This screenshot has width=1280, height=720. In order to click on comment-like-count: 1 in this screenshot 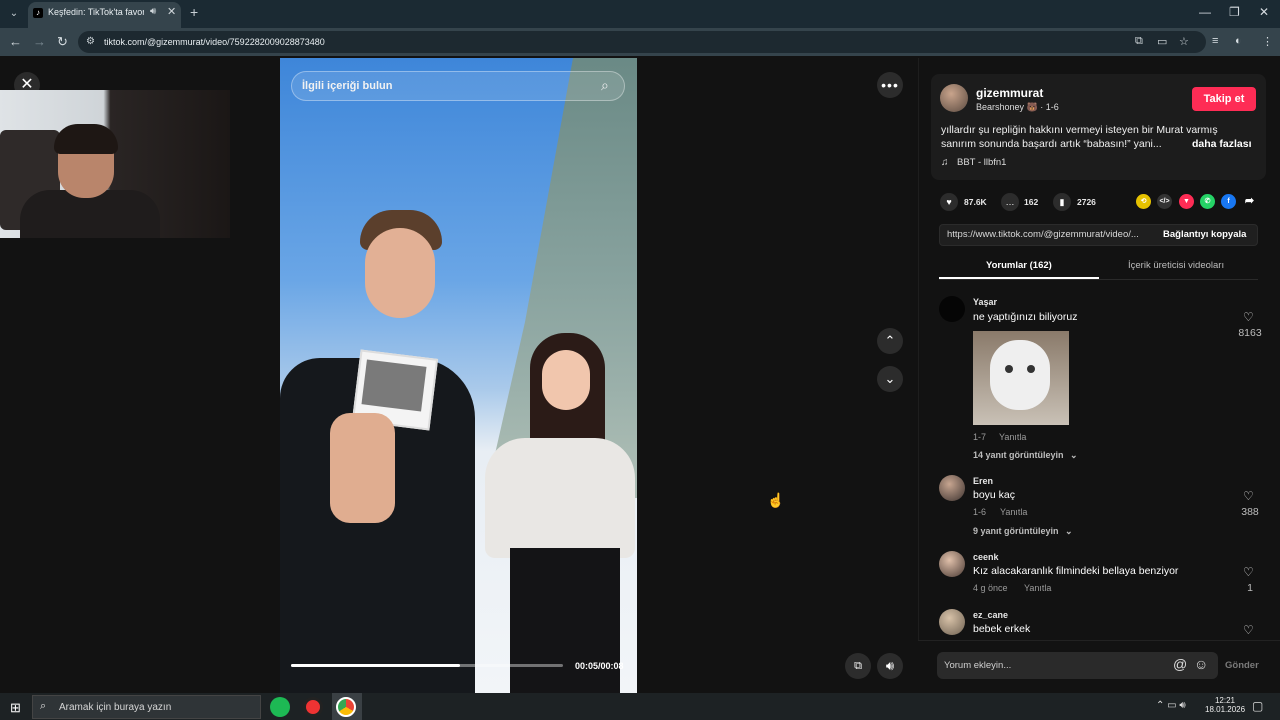, I will do `click(1250, 588)`.